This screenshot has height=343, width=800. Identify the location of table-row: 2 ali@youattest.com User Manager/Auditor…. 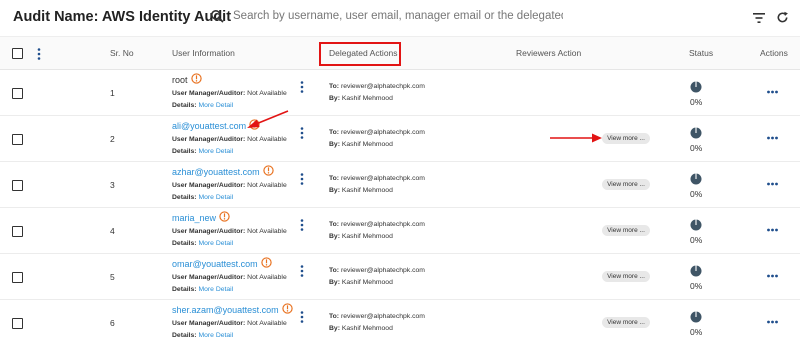
(400, 139).